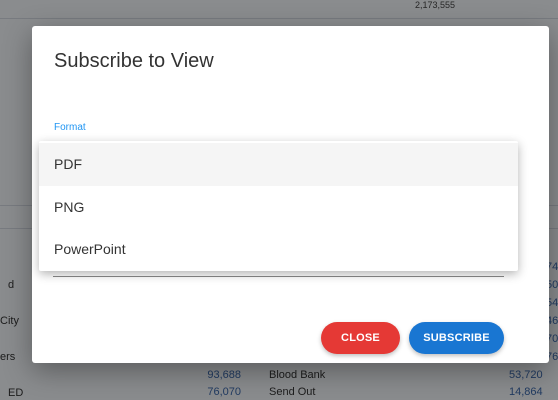 The height and width of the screenshot is (400, 558). Describe the element at coordinates (278, 164) in the screenshot. I see `format-option-pdf: PDF` at that location.